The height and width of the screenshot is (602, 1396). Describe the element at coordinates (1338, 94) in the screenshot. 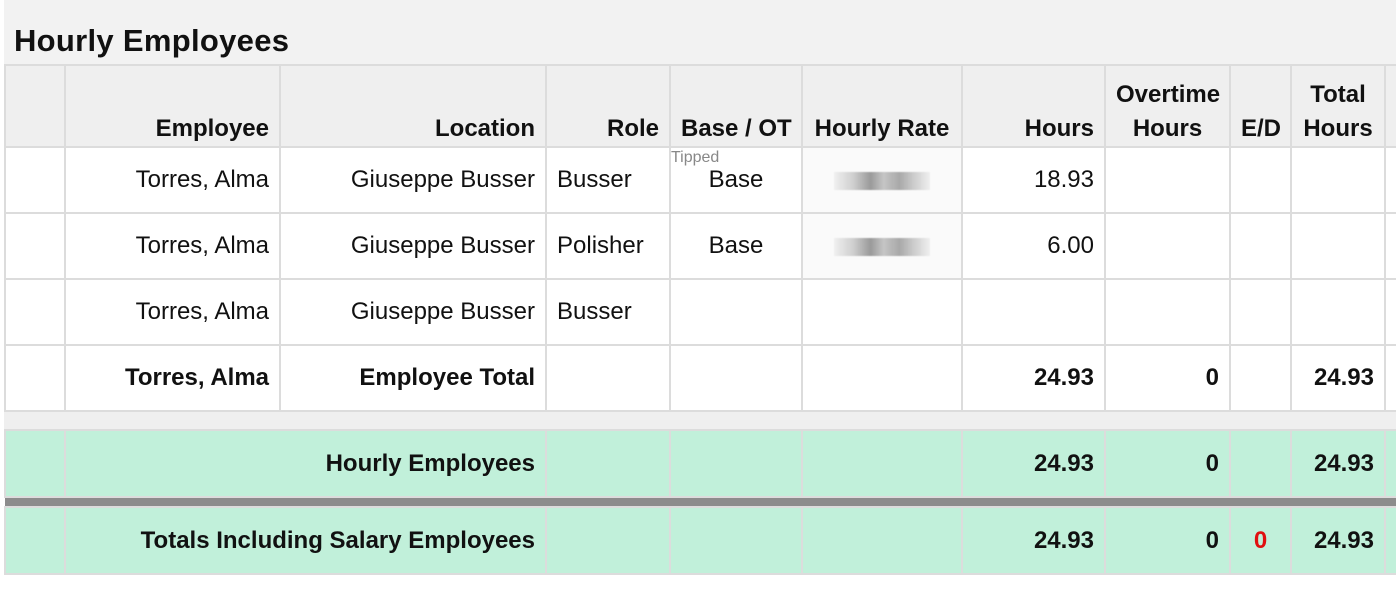

I see `header-total-line1: Total` at that location.